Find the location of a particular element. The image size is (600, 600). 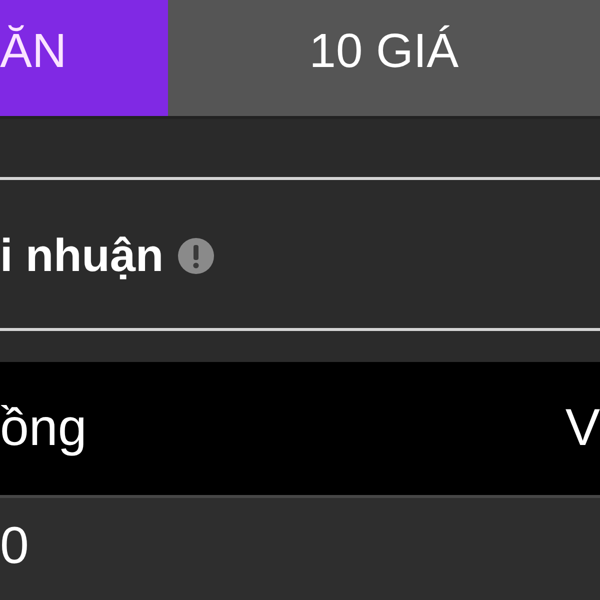

column-header: V is located at coordinates (582, 428).